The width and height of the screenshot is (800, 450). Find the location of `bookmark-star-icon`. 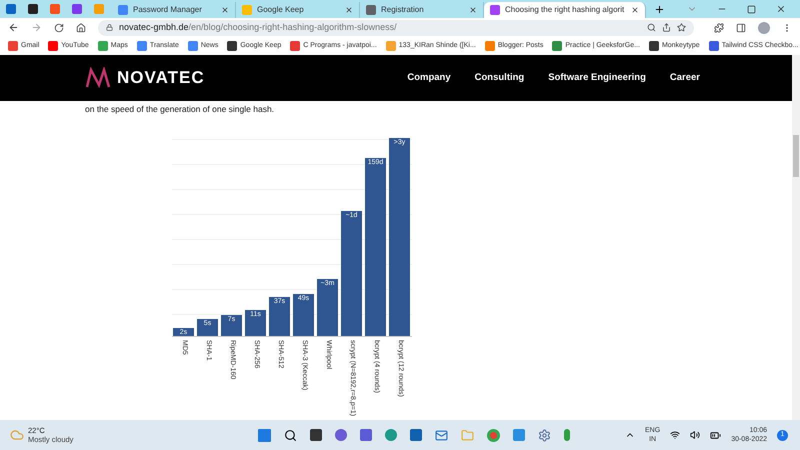

bookmark-star-icon is located at coordinates (681, 27).